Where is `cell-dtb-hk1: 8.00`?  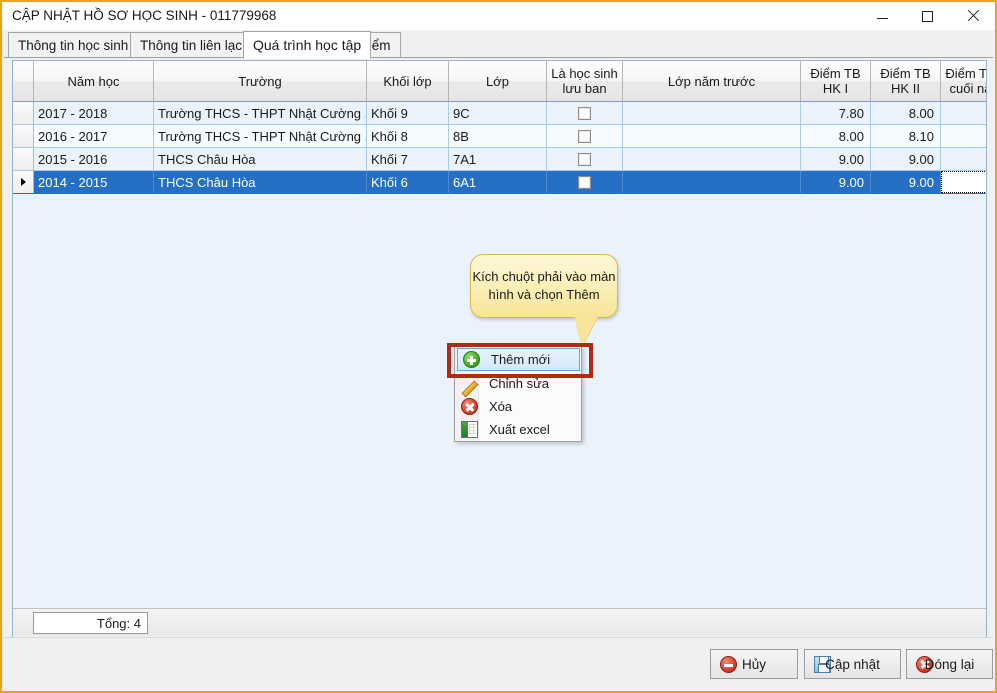 cell-dtb-hk1: 8.00 is located at coordinates (836, 136).